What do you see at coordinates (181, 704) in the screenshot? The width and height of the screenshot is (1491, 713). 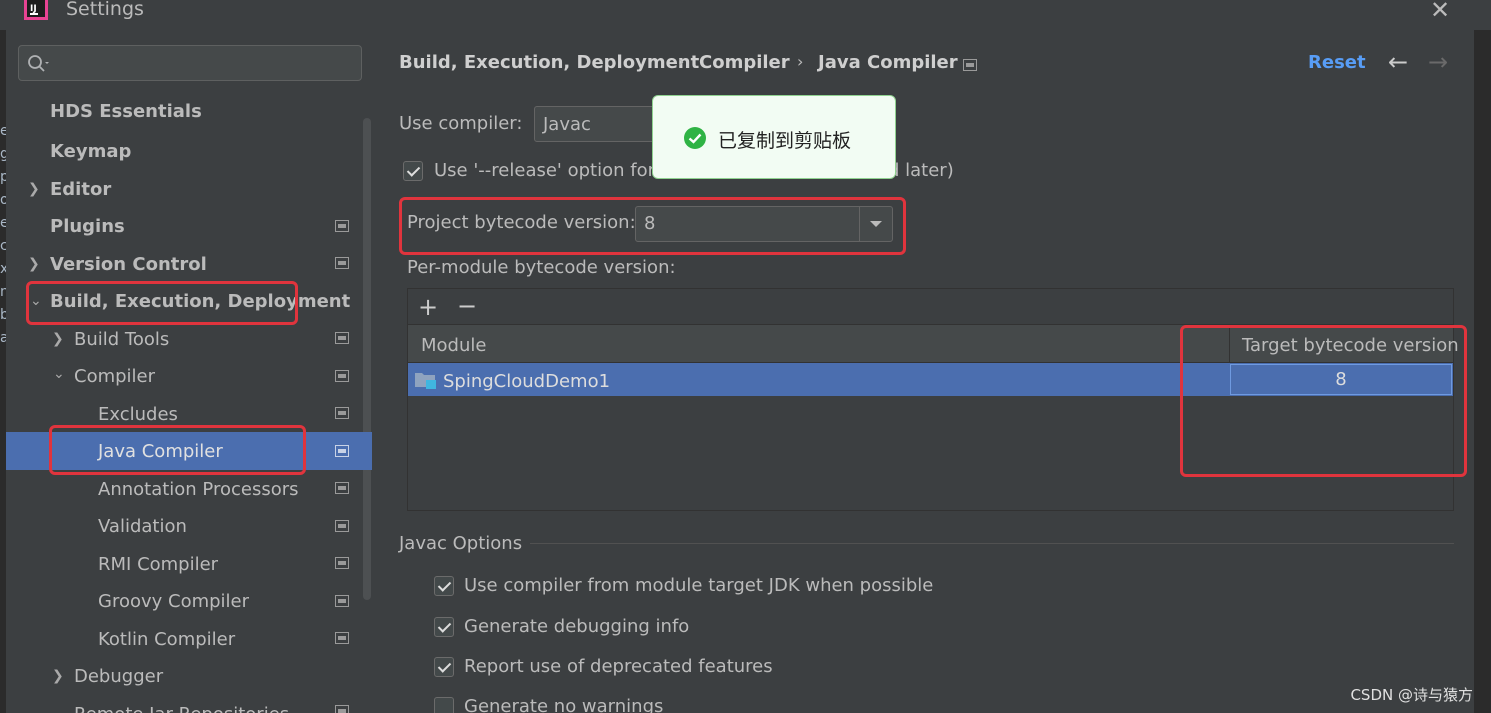 I see `sidebar-item-remote-jar-repositories: Remote Jar Repositories` at bounding box center [181, 704].